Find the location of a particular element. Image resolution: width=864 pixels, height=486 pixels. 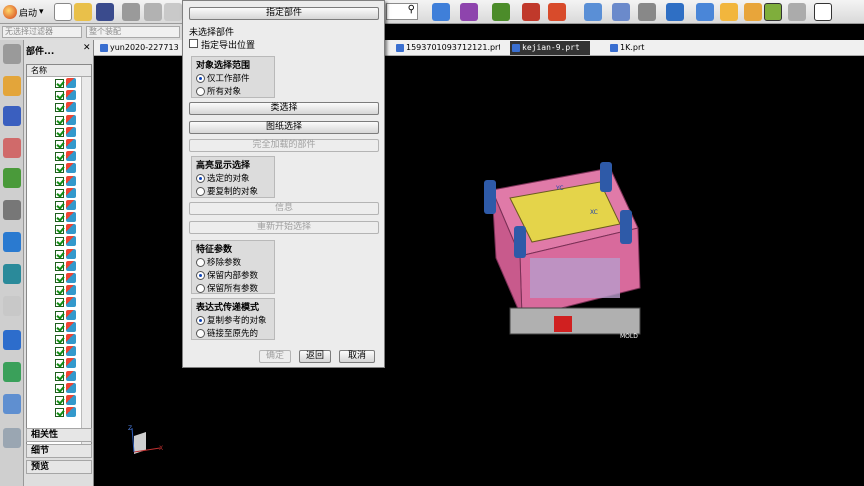

cancel-button: 取消 is located at coordinates (357, 356).